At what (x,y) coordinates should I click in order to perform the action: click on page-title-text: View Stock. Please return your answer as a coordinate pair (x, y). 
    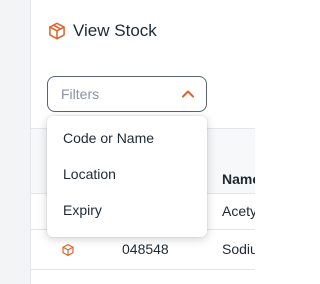
    Looking at the image, I should click on (115, 30).